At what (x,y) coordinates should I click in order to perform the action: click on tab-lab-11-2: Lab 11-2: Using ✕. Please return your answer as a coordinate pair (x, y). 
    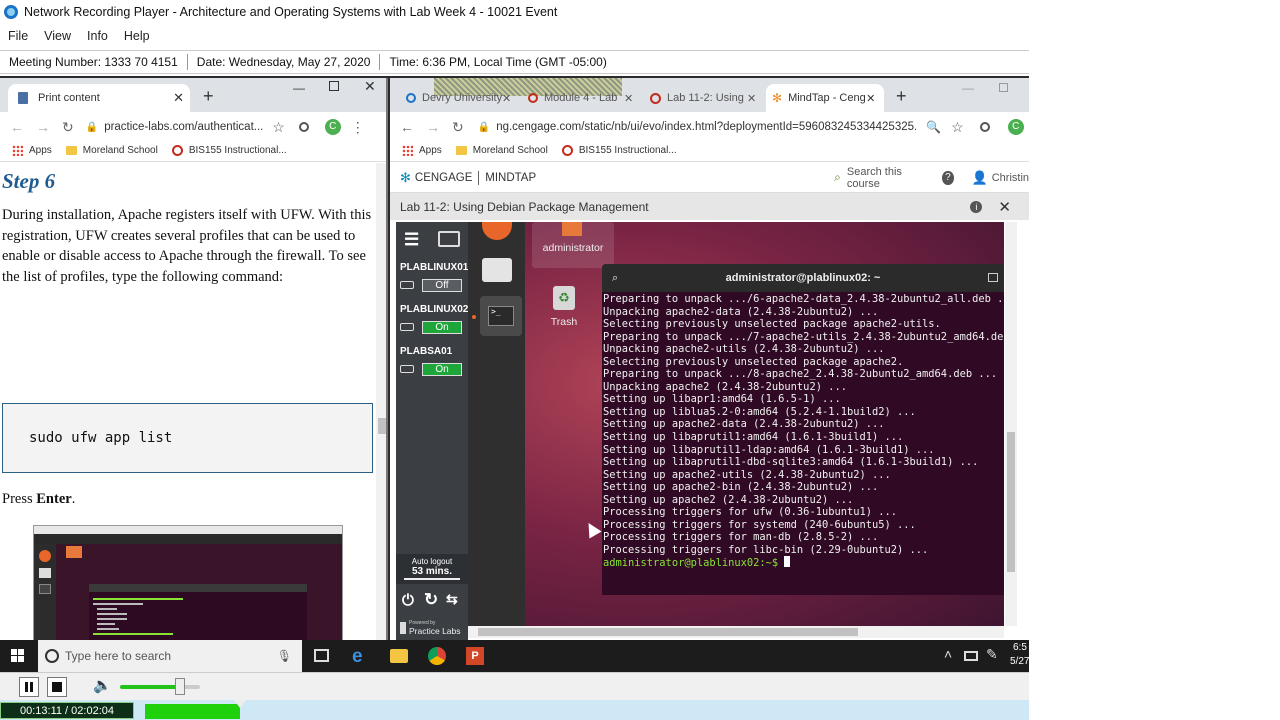
    Looking at the image, I should click on (703, 98).